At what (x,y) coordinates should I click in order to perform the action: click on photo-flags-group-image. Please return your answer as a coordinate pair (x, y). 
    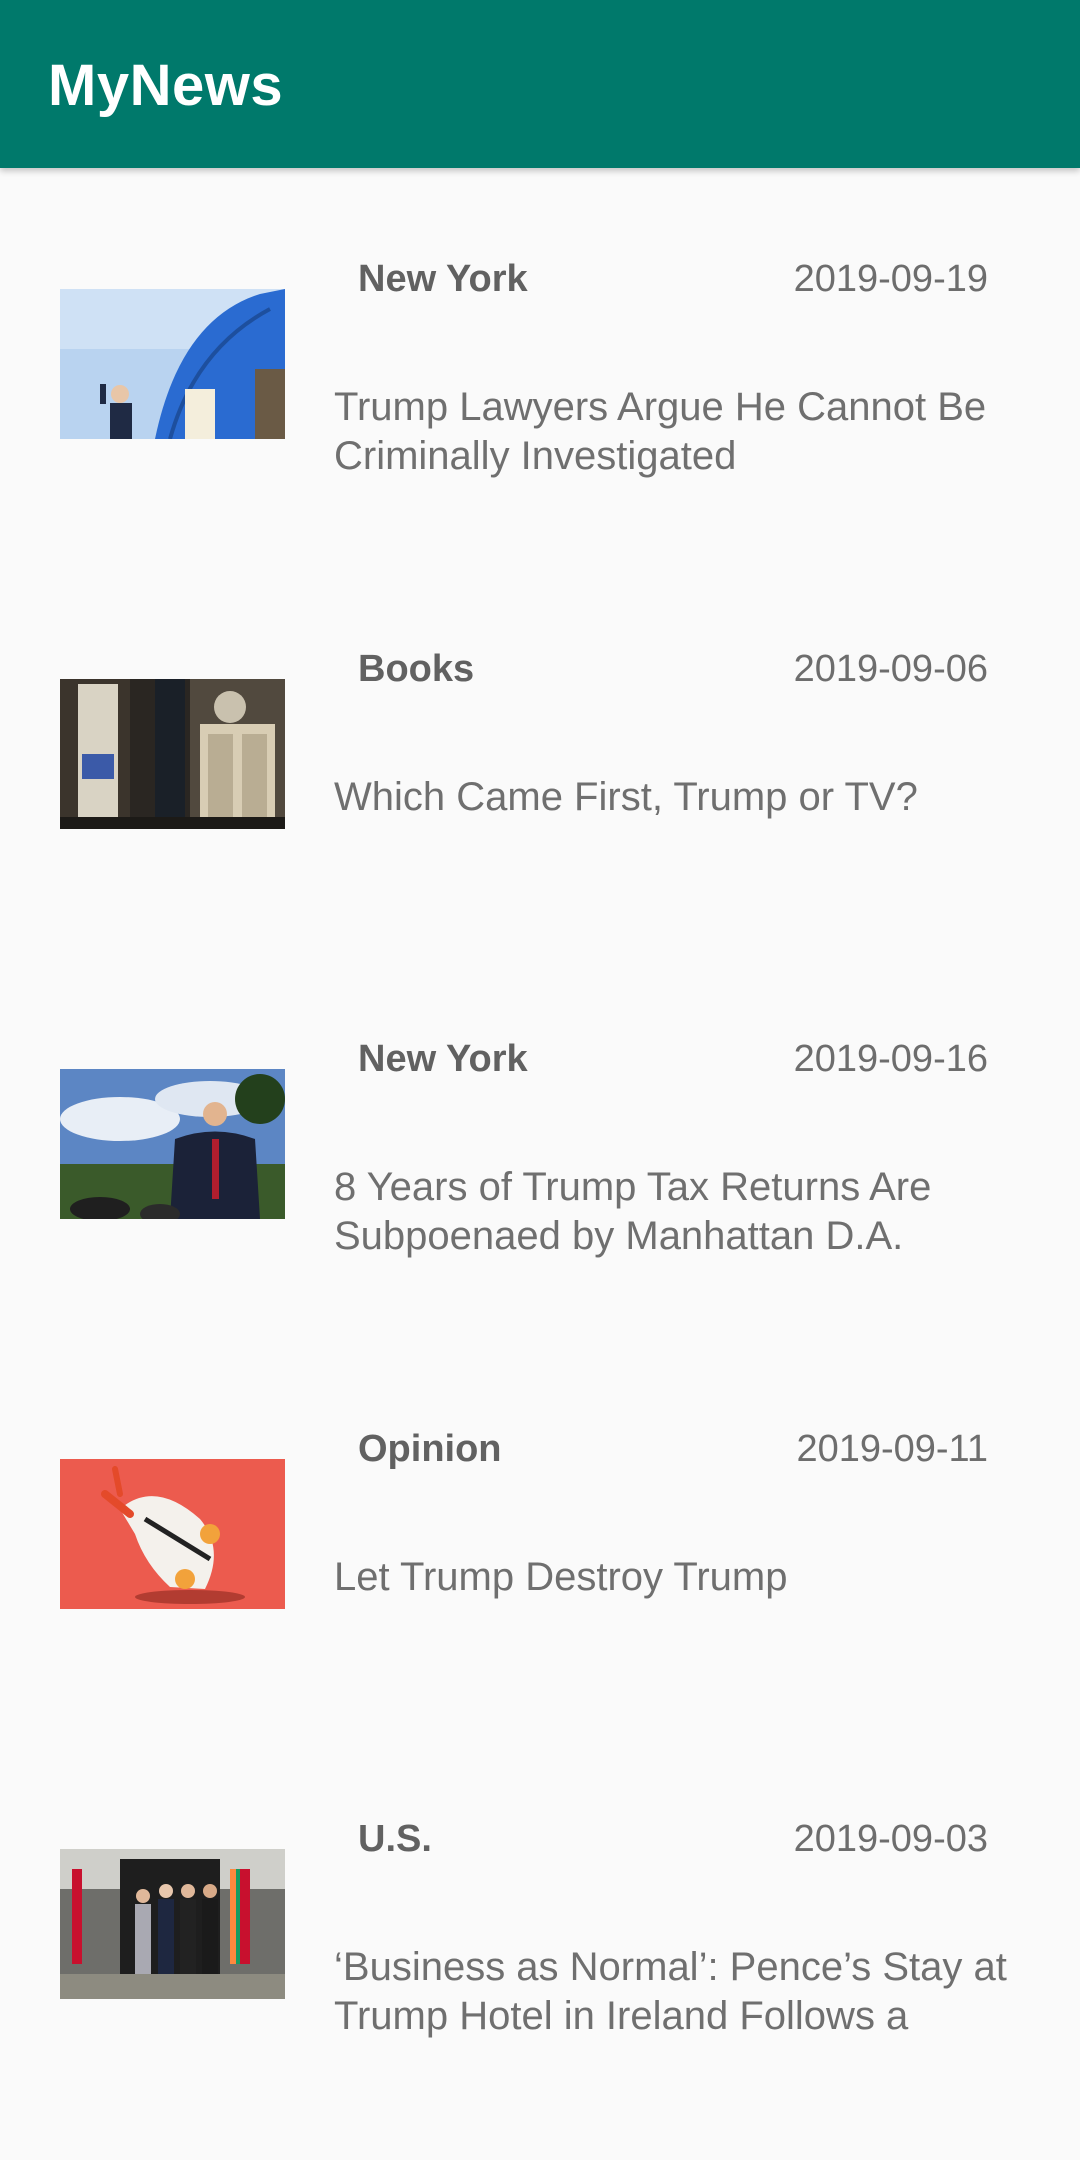
    Looking at the image, I should click on (172, 1924).